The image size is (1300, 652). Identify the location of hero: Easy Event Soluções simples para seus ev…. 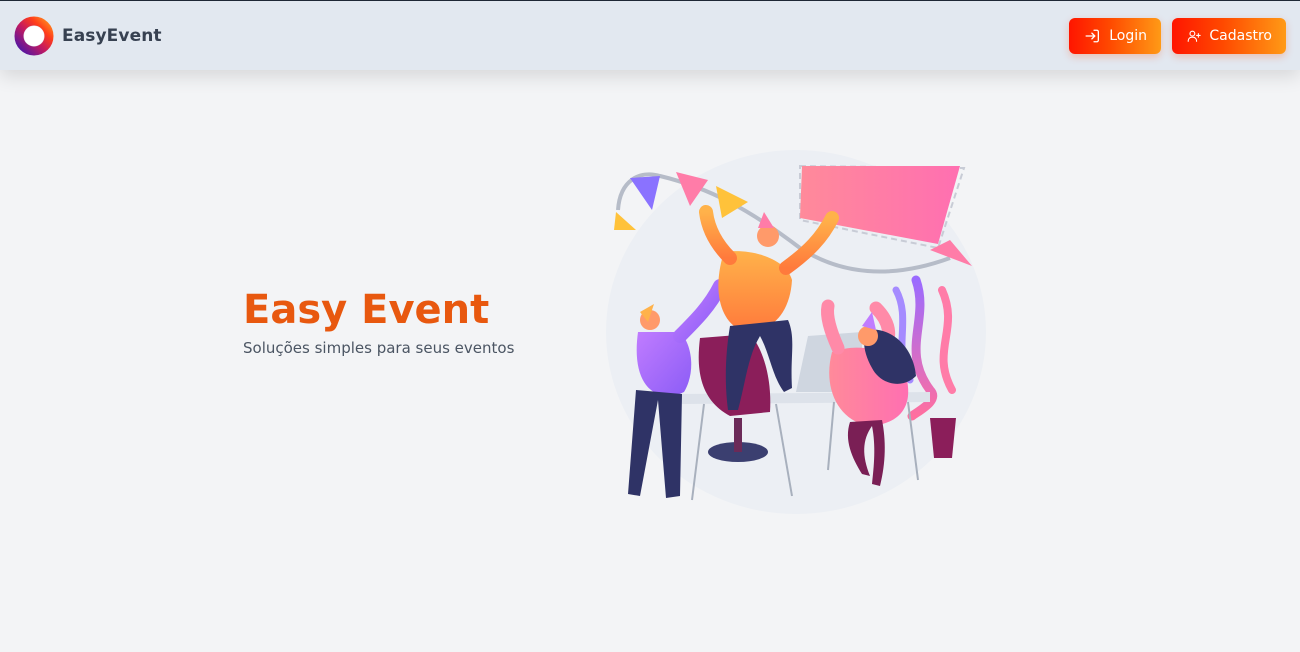
(378, 321).